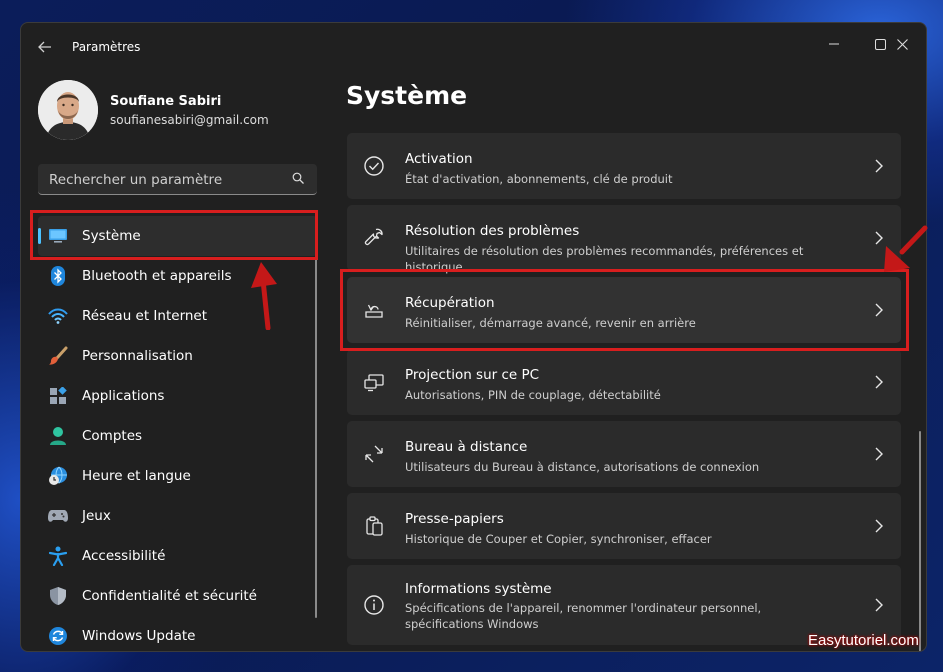 The height and width of the screenshot is (672, 943). I want to click on sidebar-item-applications: Applications, so click(177, 396).